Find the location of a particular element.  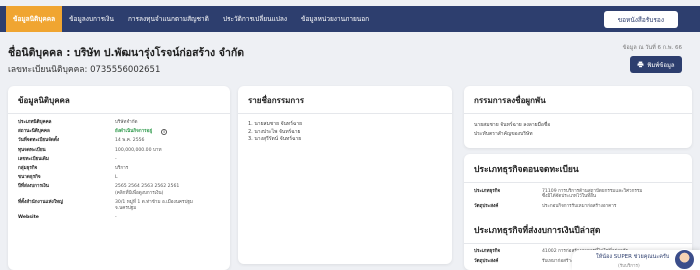

tab-financial-statements: ข้อมูลงบการเงิน is located at coordinates (91, 19).